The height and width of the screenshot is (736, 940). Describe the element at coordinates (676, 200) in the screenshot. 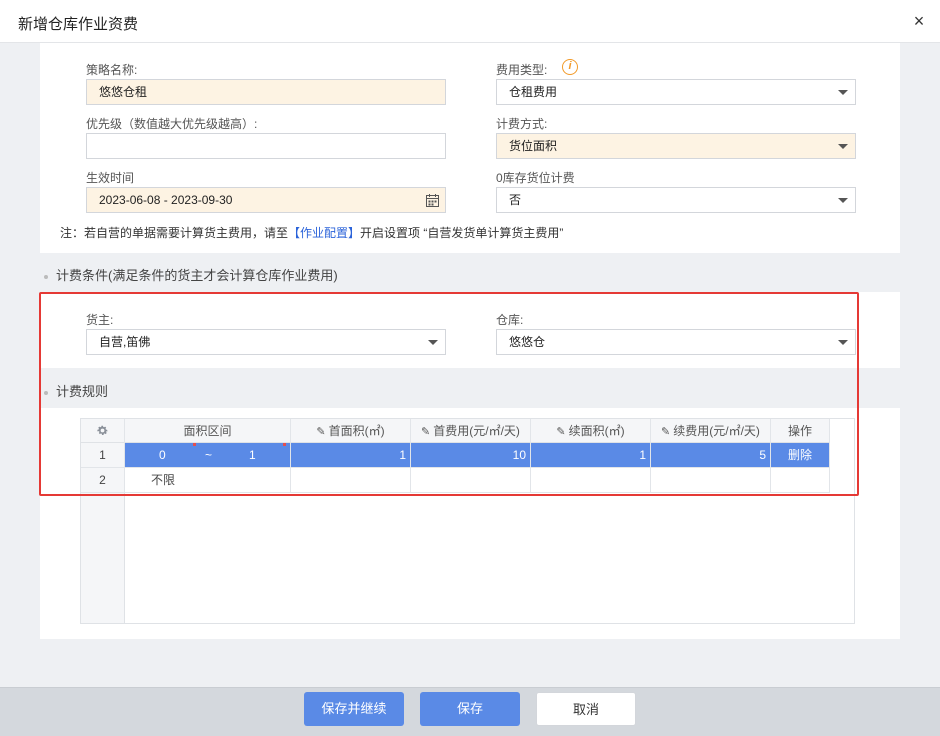

I see `zero-stock-select: 否` at that location.